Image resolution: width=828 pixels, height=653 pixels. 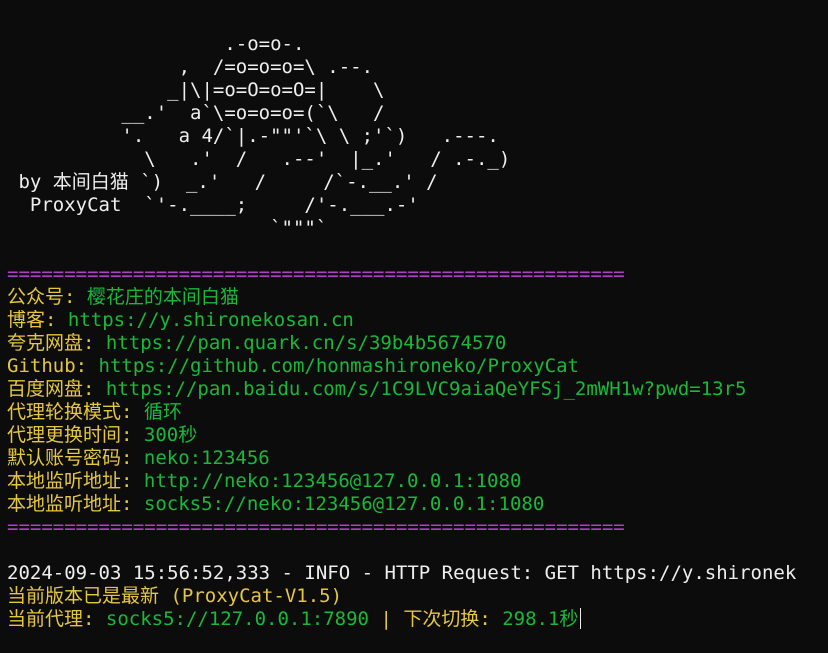 What do you see at coordinates (162, 412) in the screenshot?
I see `info-value: 循环` at bounding box center [162, 412].